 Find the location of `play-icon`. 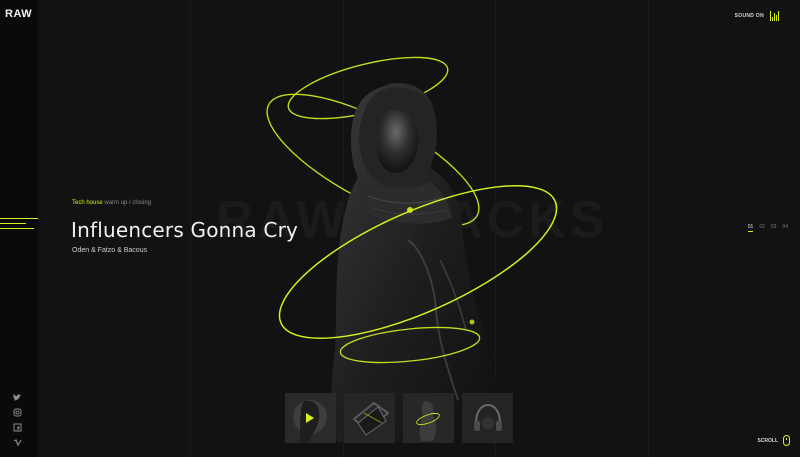

play-icon is located at coordinates (310, 418).